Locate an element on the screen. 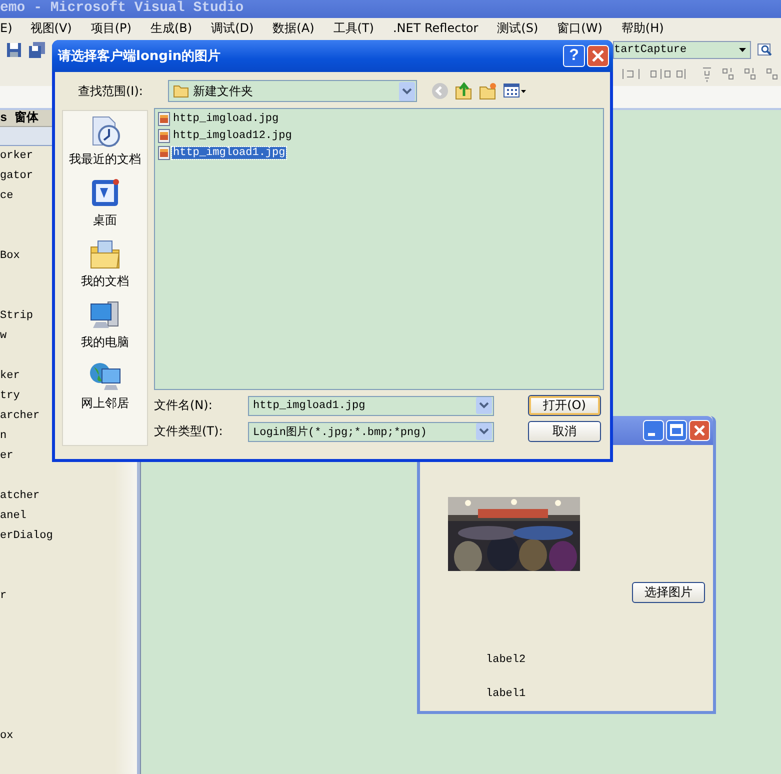  form-label: label2 is located at coordinates (506, 660).